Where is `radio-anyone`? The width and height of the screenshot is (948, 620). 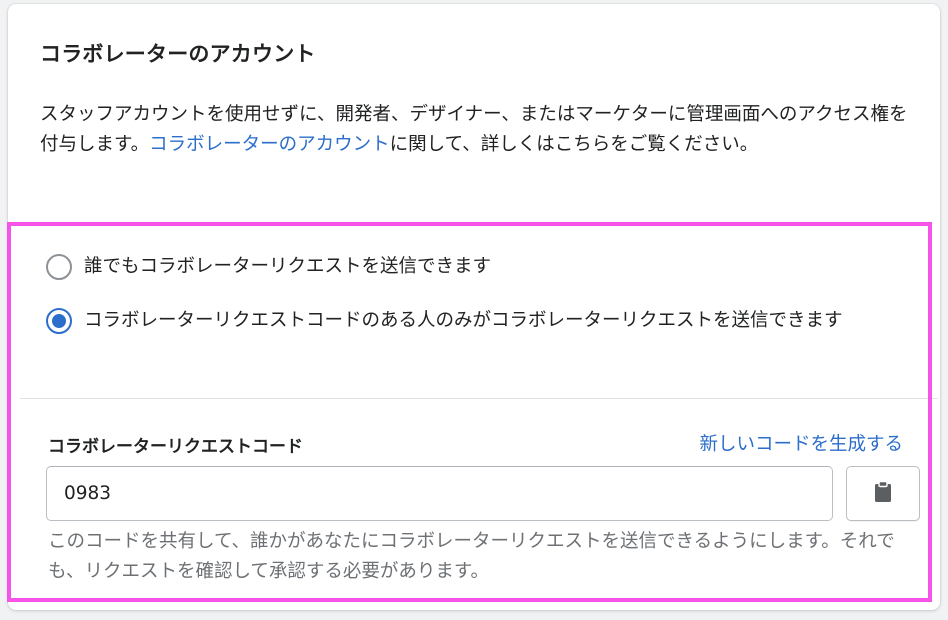 radio-anyone is located at coordinates (59, 267).